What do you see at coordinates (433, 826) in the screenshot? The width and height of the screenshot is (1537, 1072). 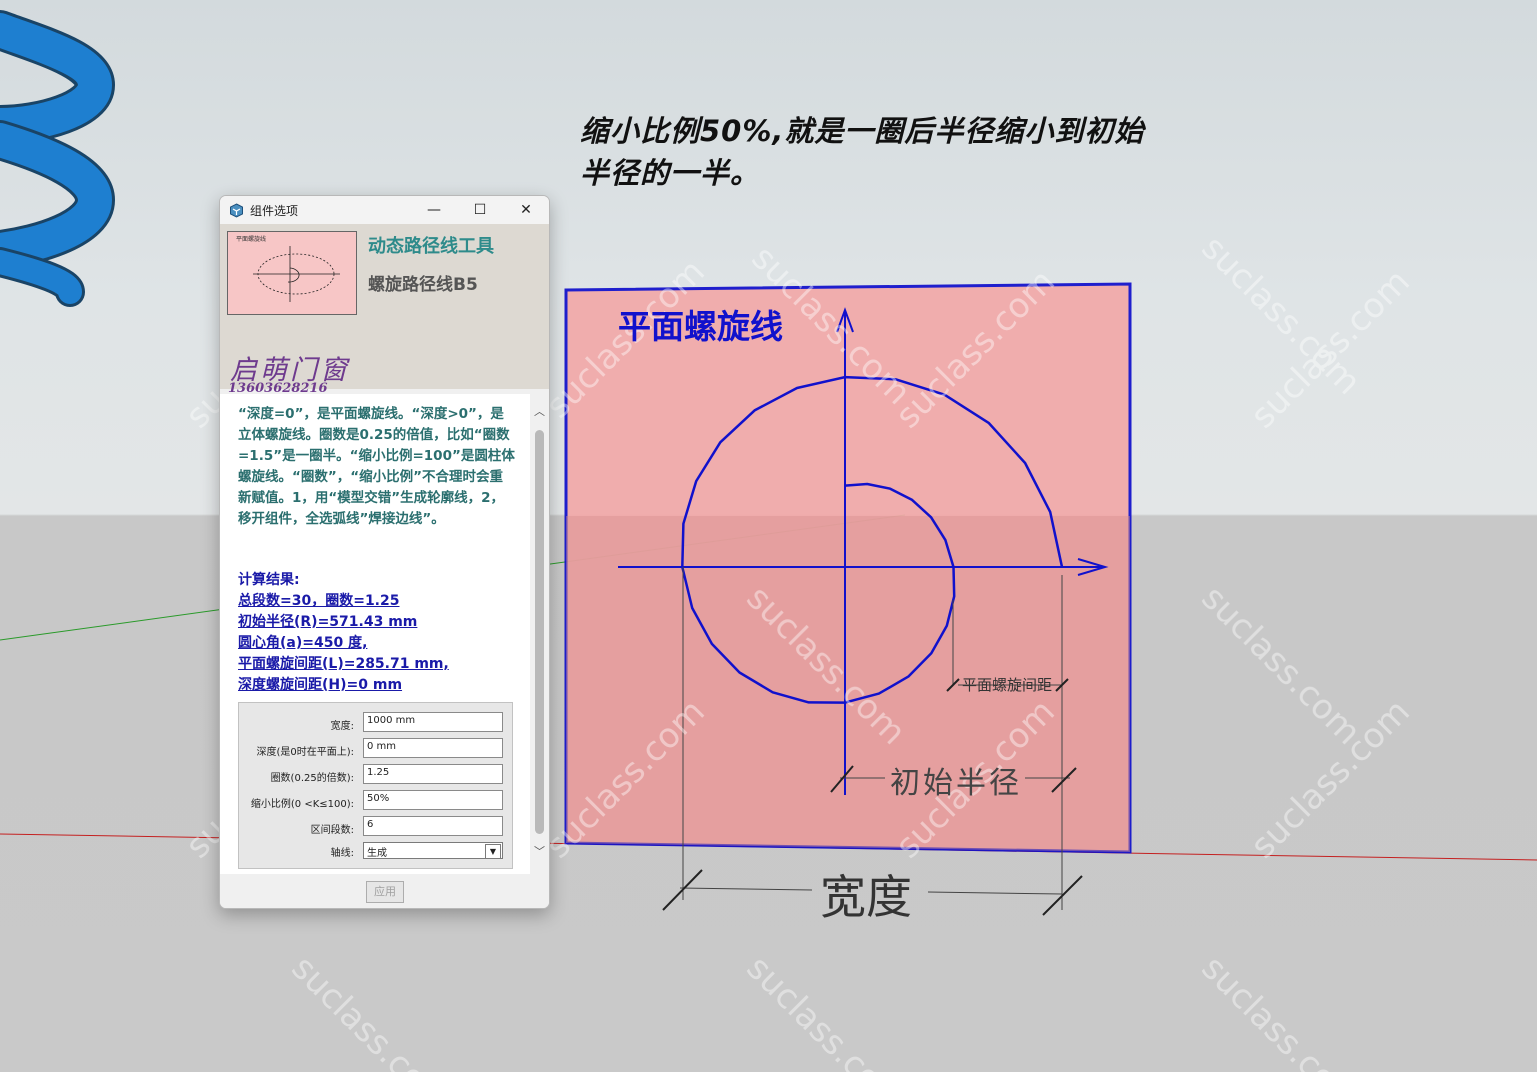 I see `segments-field: 6` at bounding box center [433, 826].